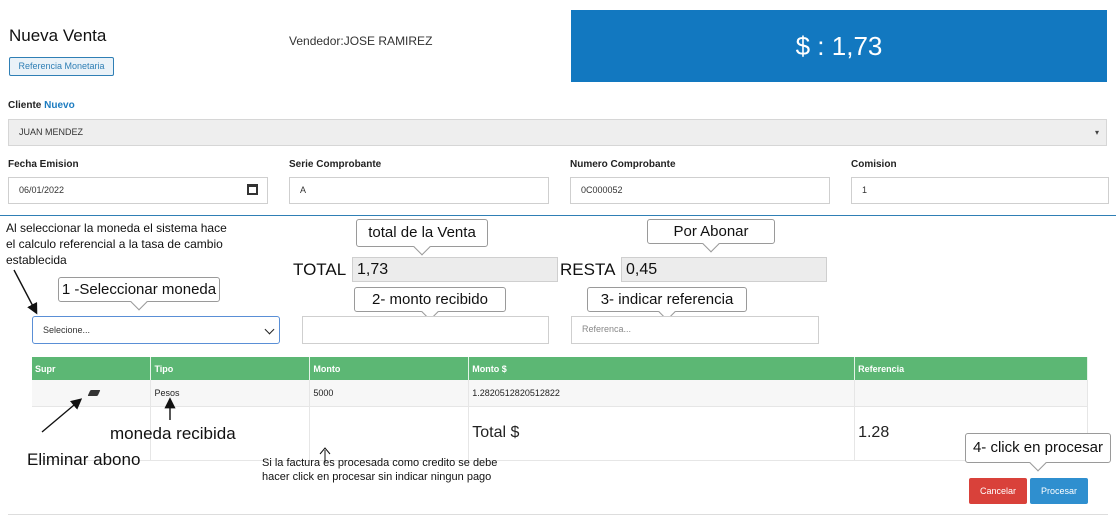 Image resolution: width=1116 pixels, height=519 pixels. I want to click on resta-value-field: 0,45, so click(724, 269).